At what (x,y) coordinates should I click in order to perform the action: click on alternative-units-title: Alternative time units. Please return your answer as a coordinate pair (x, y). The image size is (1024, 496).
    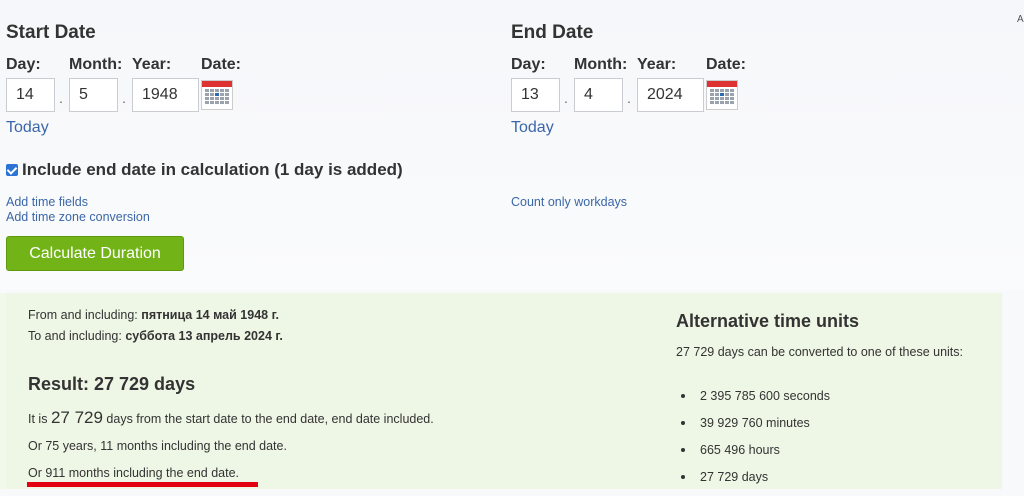
    Looking at the image, I should click on (768, 321).